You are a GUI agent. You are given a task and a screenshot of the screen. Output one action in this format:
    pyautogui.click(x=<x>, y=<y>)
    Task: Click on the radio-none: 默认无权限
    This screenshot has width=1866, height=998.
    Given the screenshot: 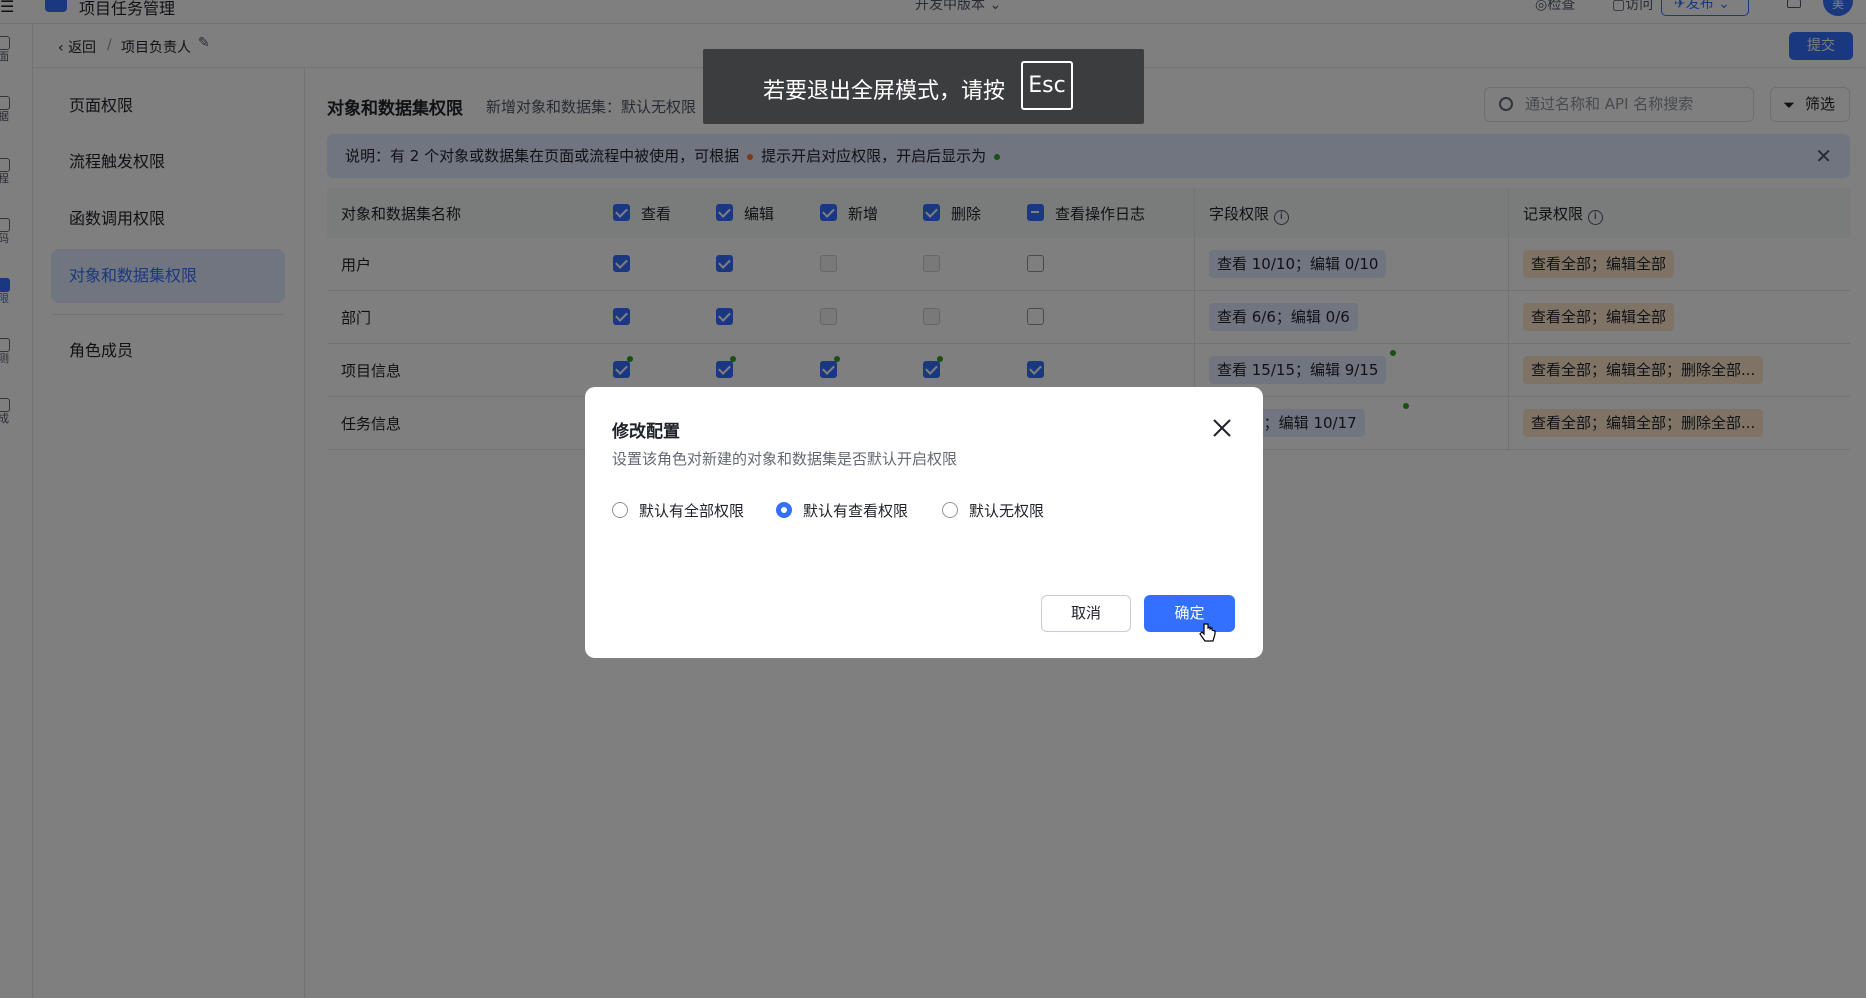 What is the action you would take?
    pyautogui.click(x=993, y=511)
    